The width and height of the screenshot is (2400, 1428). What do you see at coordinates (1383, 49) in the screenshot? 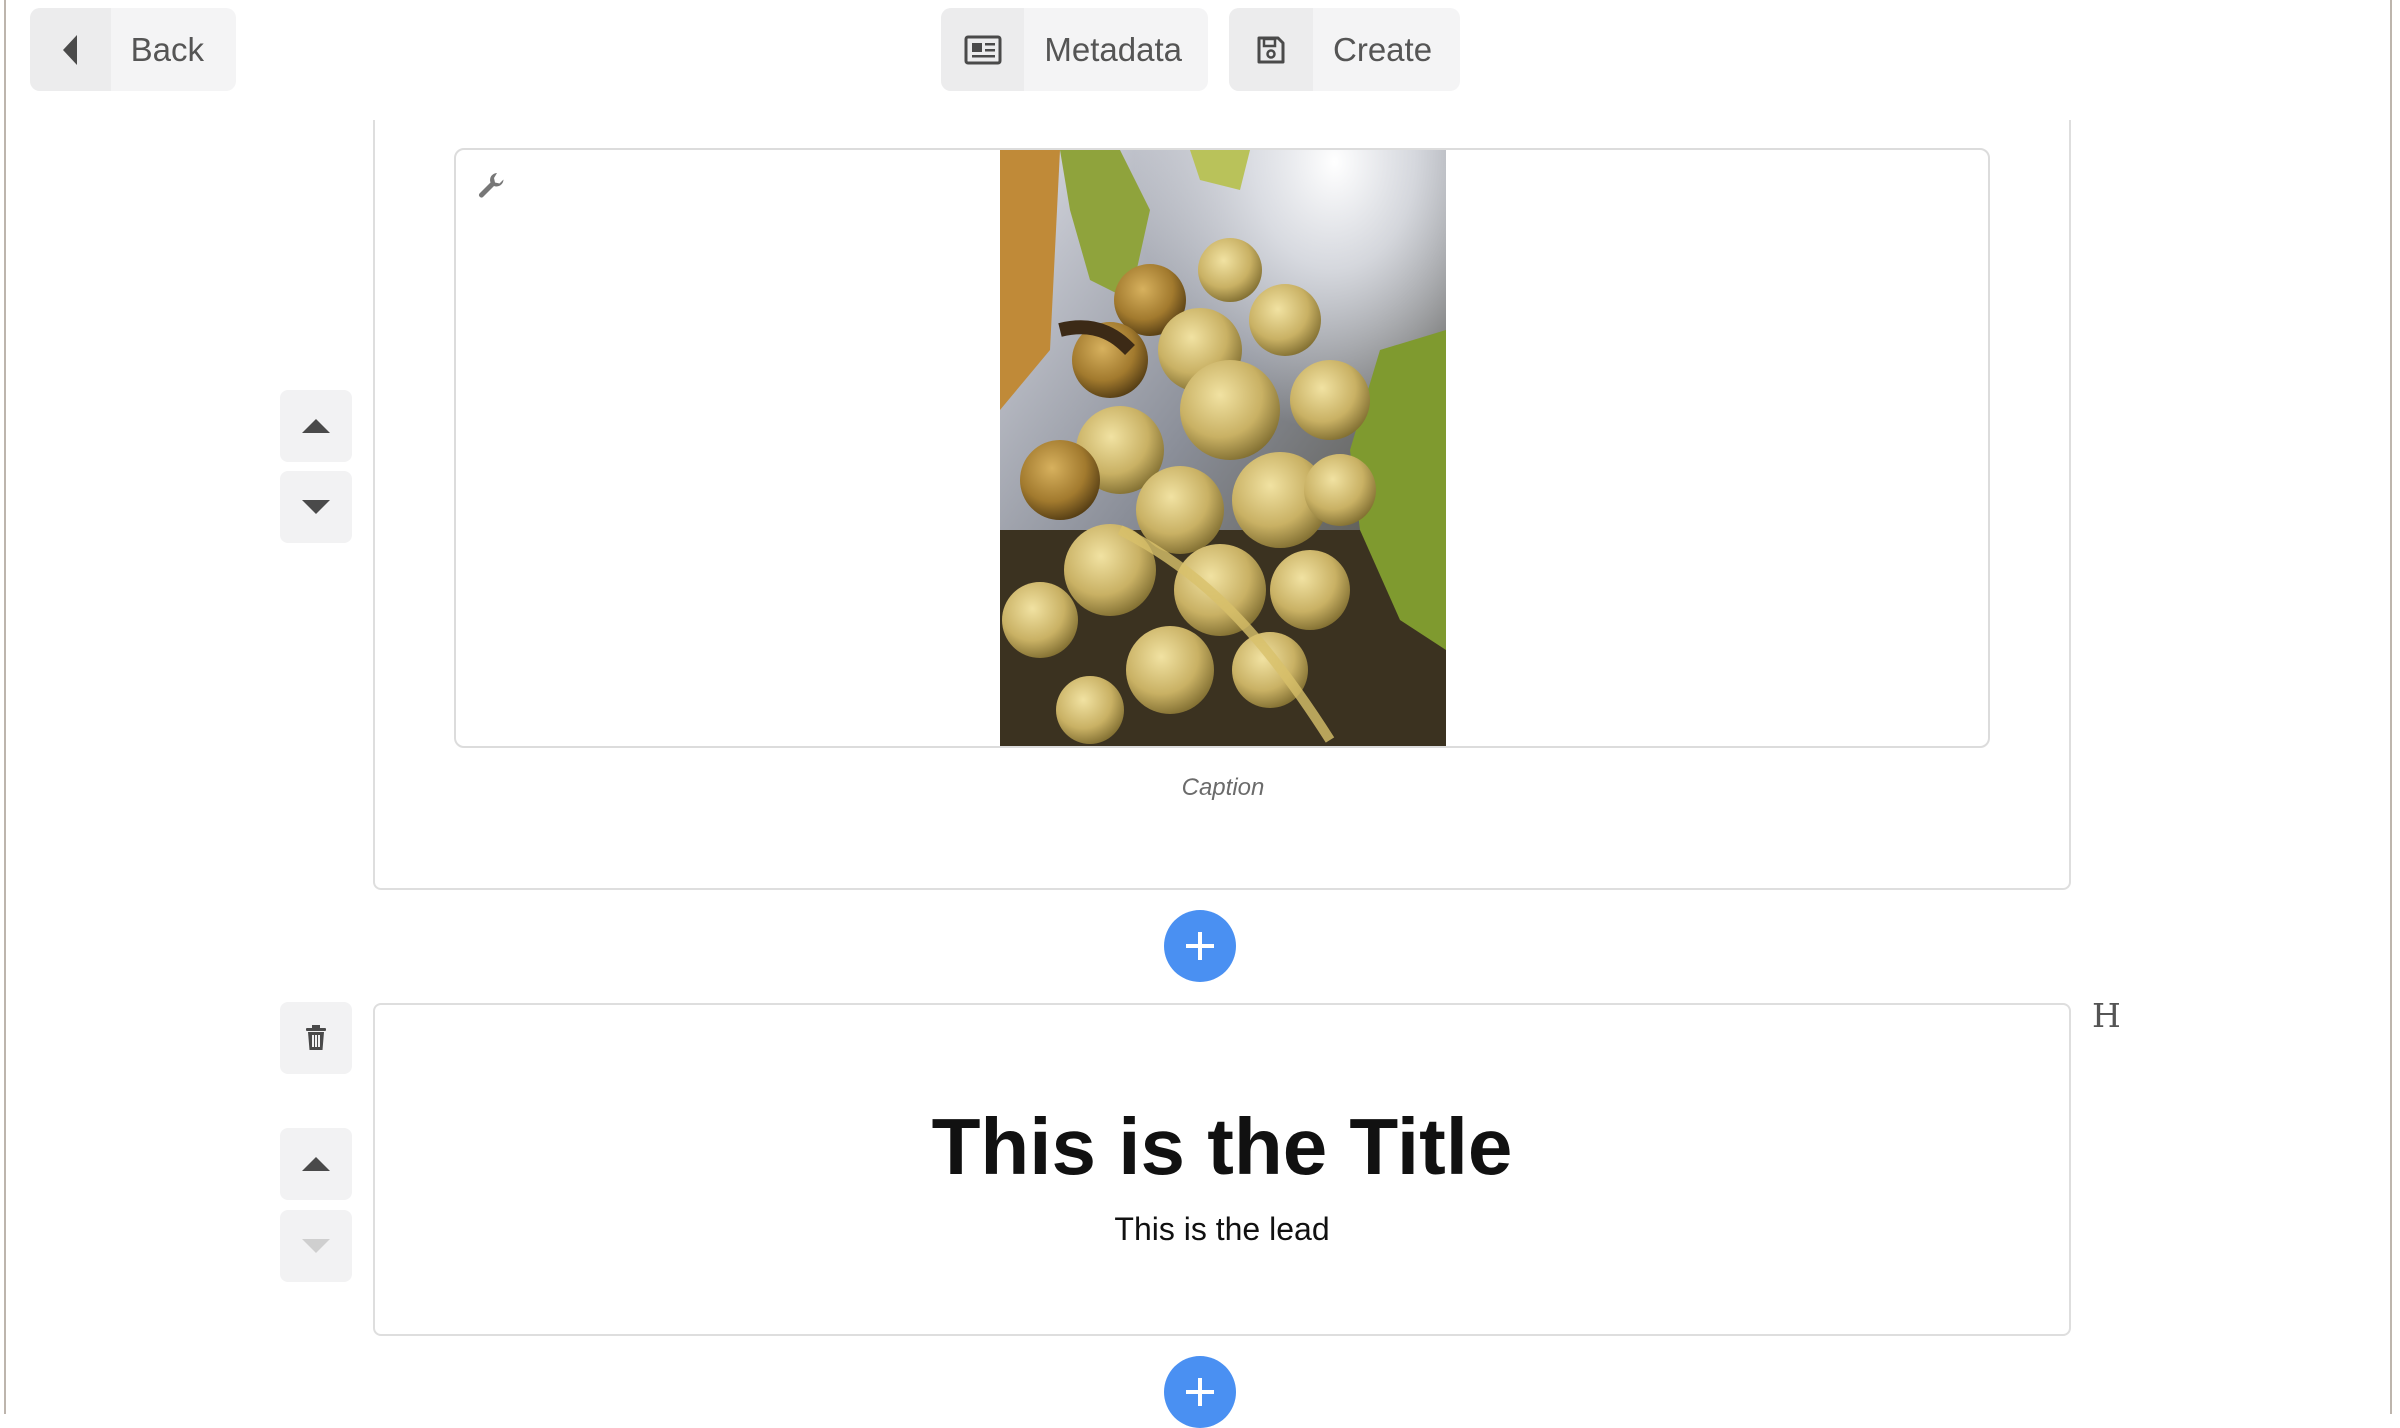
I see `create-label: Create` at bounding box center [1383, 49].